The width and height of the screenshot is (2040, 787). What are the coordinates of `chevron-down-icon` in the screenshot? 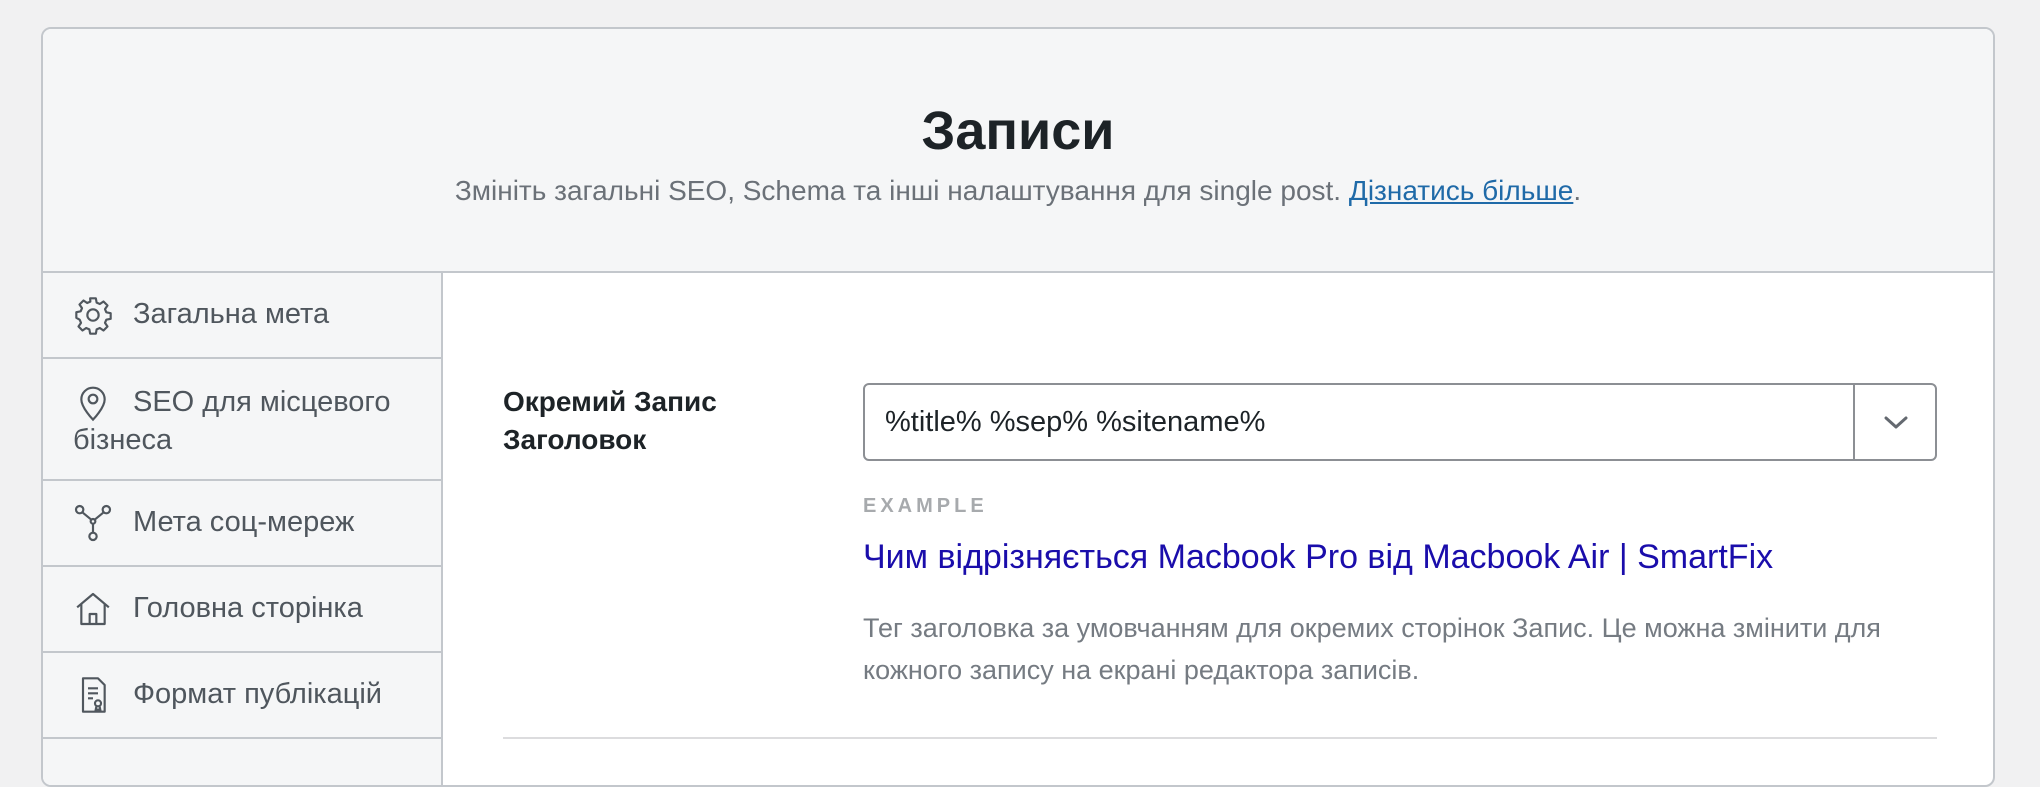 It's located at (1896, 422).